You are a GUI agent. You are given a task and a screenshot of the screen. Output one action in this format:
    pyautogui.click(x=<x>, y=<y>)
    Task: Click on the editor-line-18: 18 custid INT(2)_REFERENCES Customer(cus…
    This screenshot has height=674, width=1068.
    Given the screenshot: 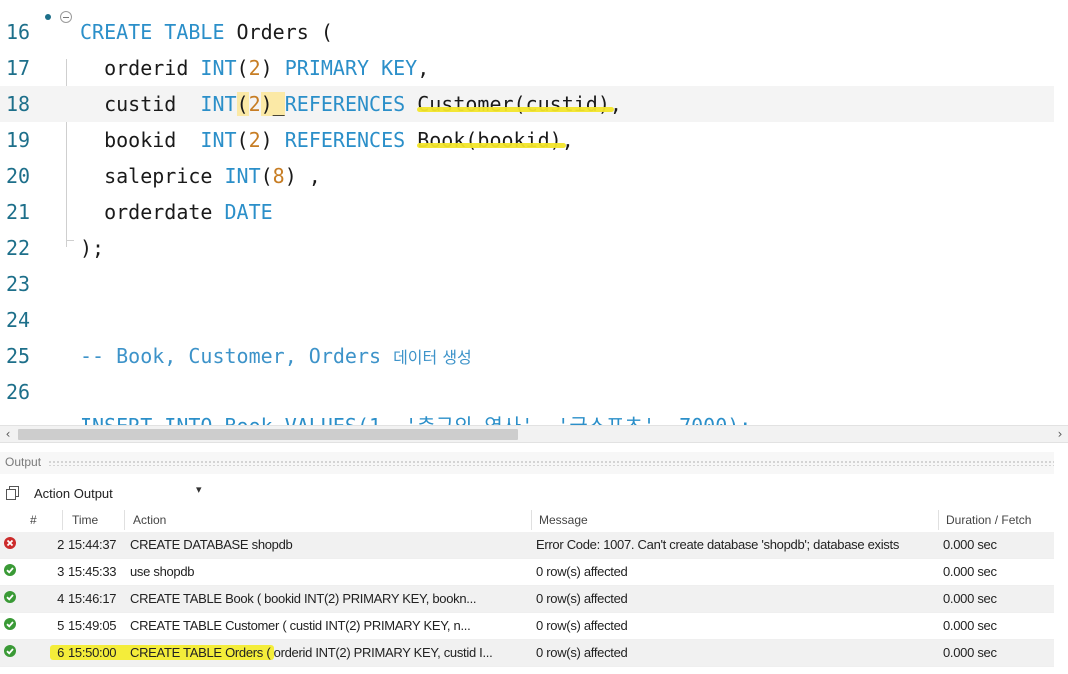 What is the action you would take?
    pyautogui.click(x=527, y=104)
    